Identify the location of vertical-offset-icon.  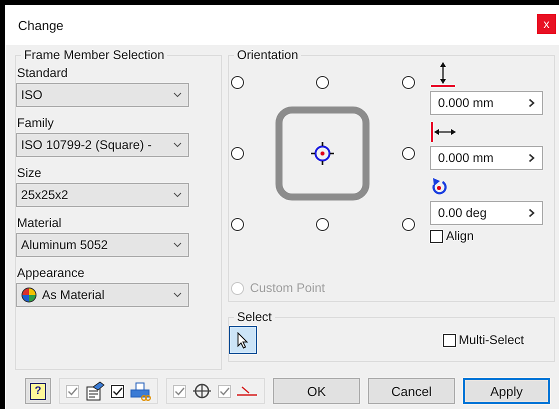
(443, 74).